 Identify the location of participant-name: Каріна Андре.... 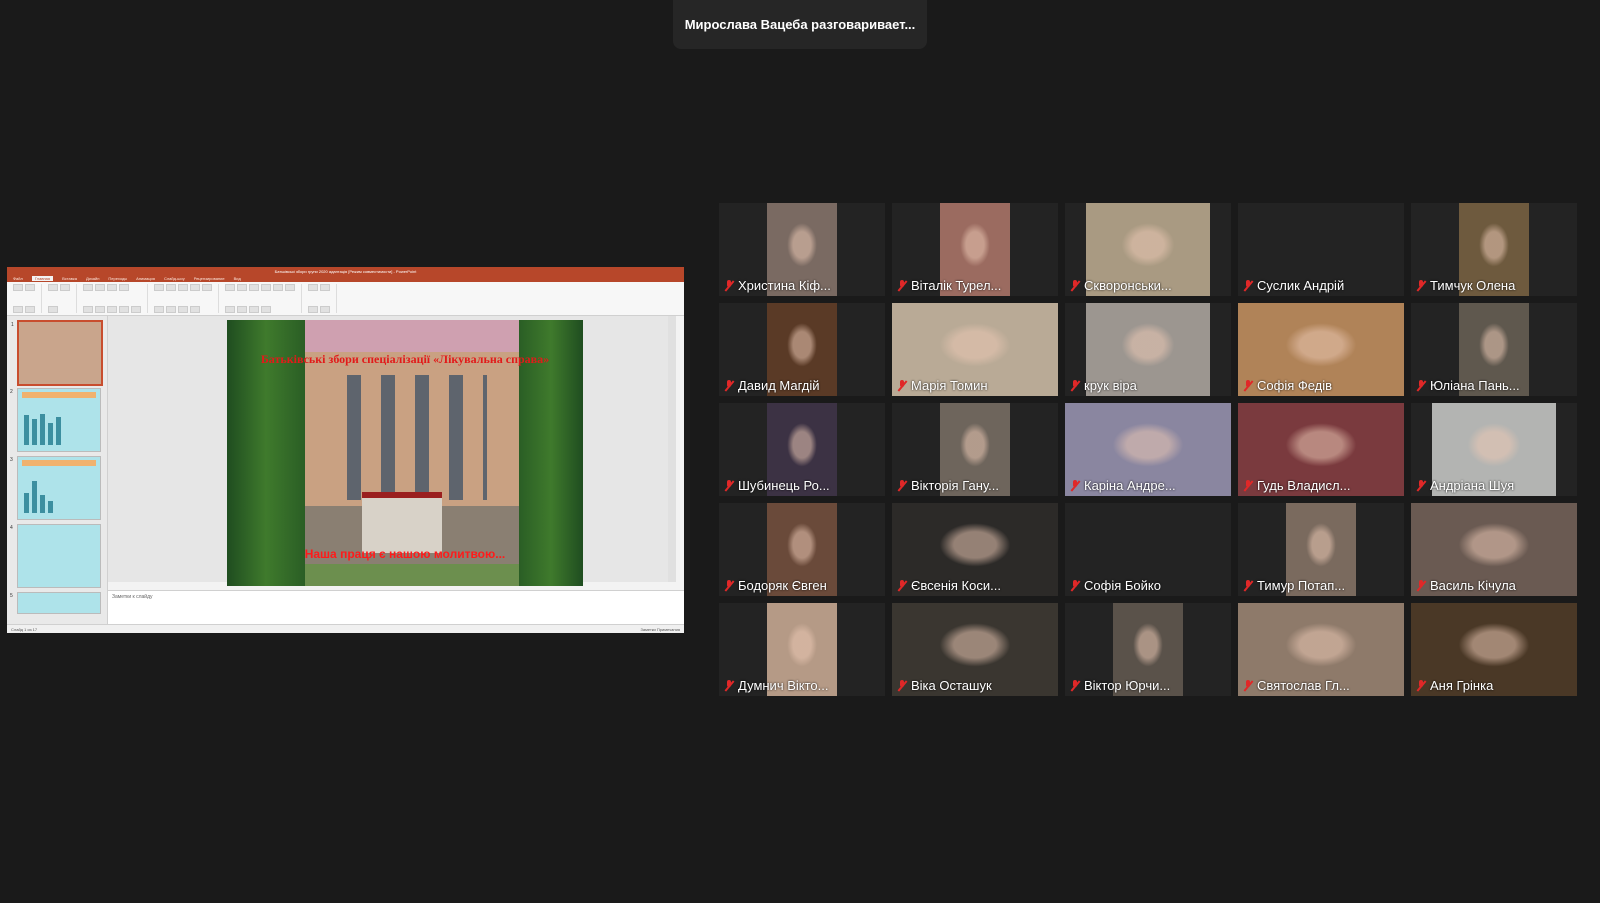
(1130, 485).